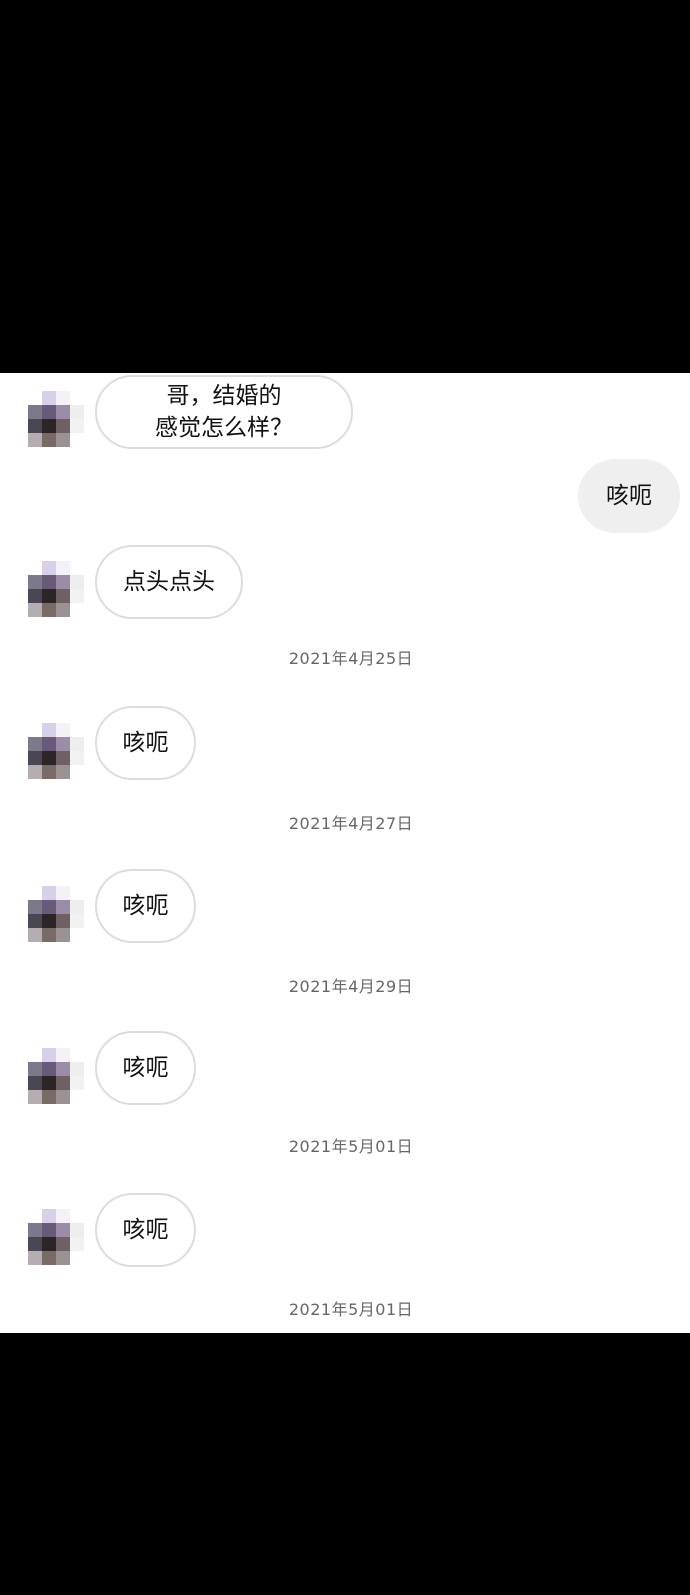 This screenshot has width=690, height=1595. What do you see at coordinates (629, 496) in the screenshot?
I see `outgoing-message-bubble: 咳呃` at bounding box center [629, 496].